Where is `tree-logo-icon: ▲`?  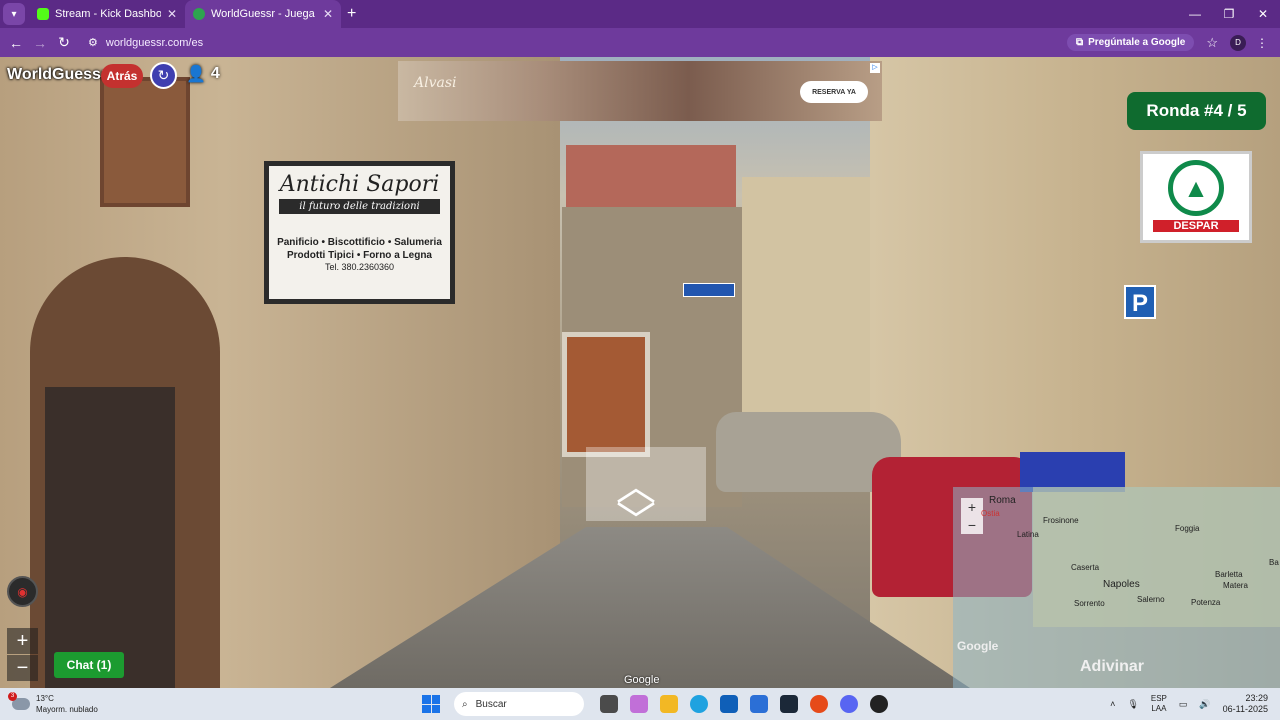 tree-logo-icon: ▲ is located at coordinates (1196, 188).